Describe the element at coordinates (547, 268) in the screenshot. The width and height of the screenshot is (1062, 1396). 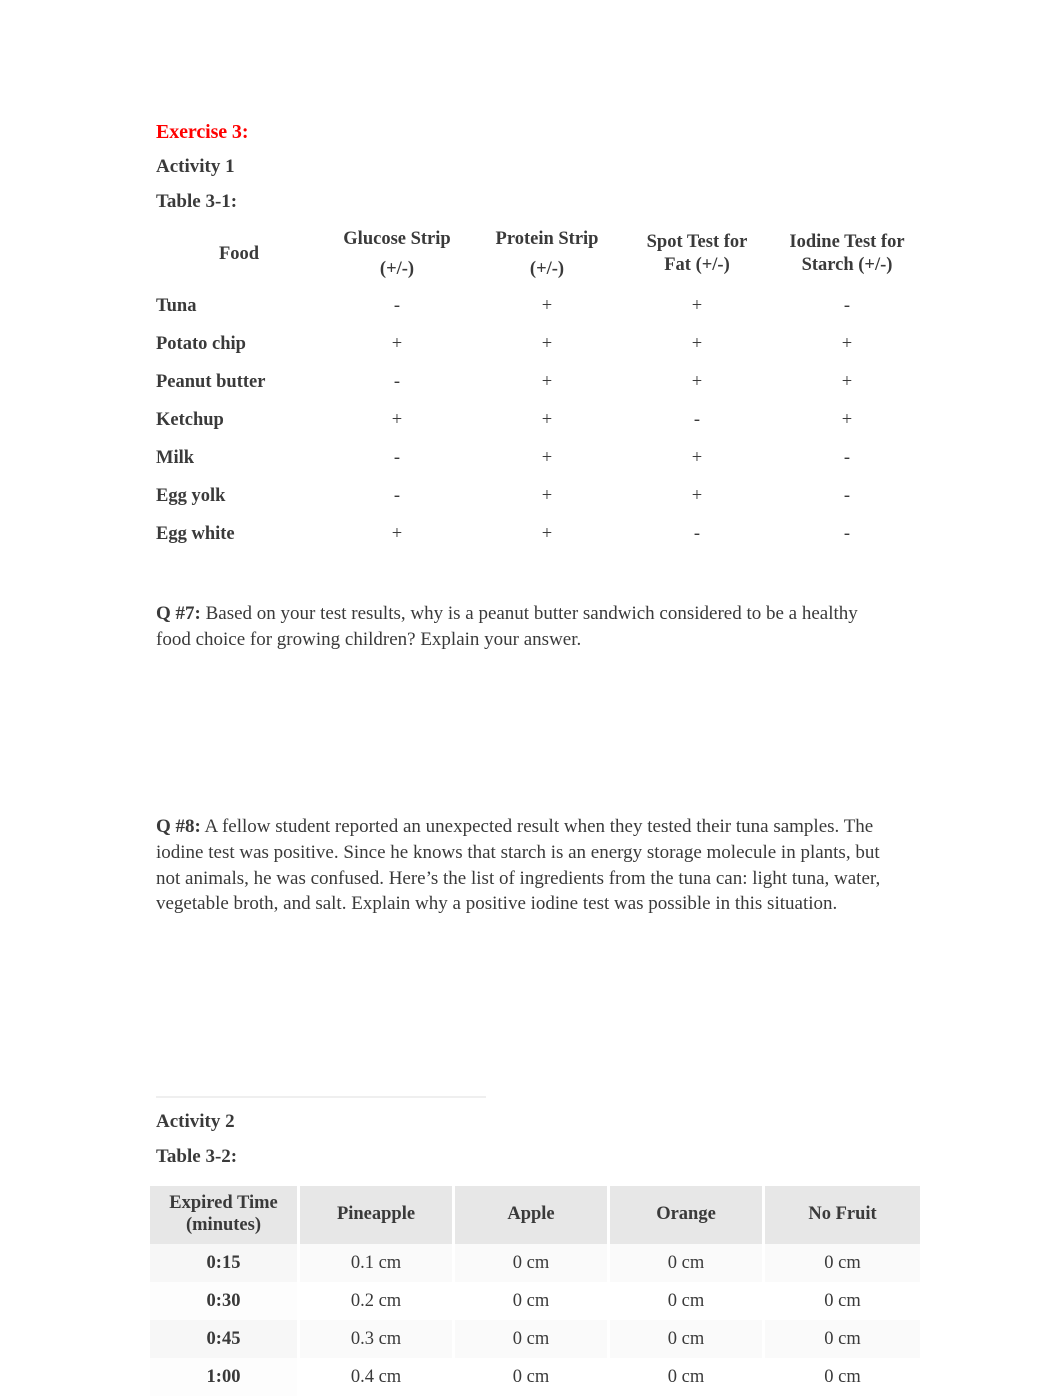
I see `column-header-protein-strip-line2: (+/-)` at that location.